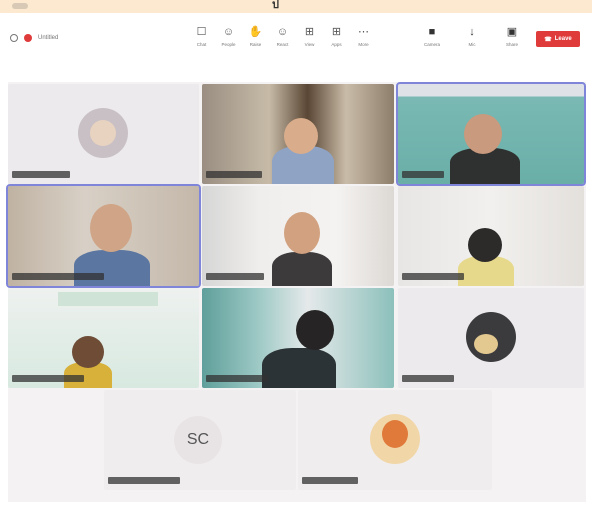 The height and width of the screenshot is (513, 592). What do you see at coordinates (432, 32) in the screenshot?
I see `camera-icon: ■` at bounding box center [432, 32].